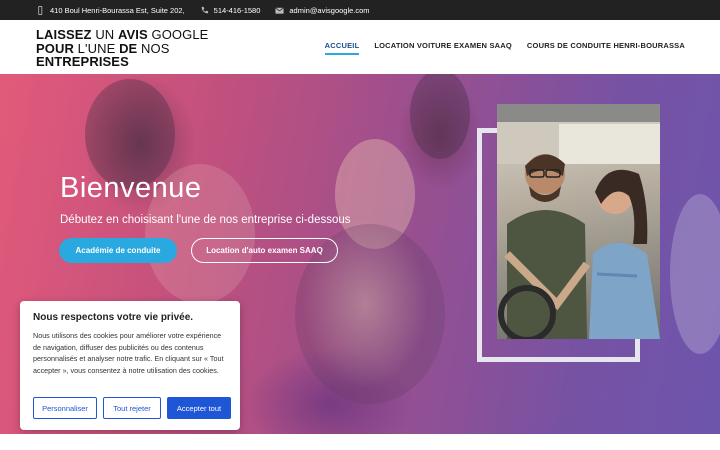 This screenshot has width=720, height=450. Describe the element at coordinates (199, 408) in the screenshot. I see `accept-all-button: Accepter tout` at that location.